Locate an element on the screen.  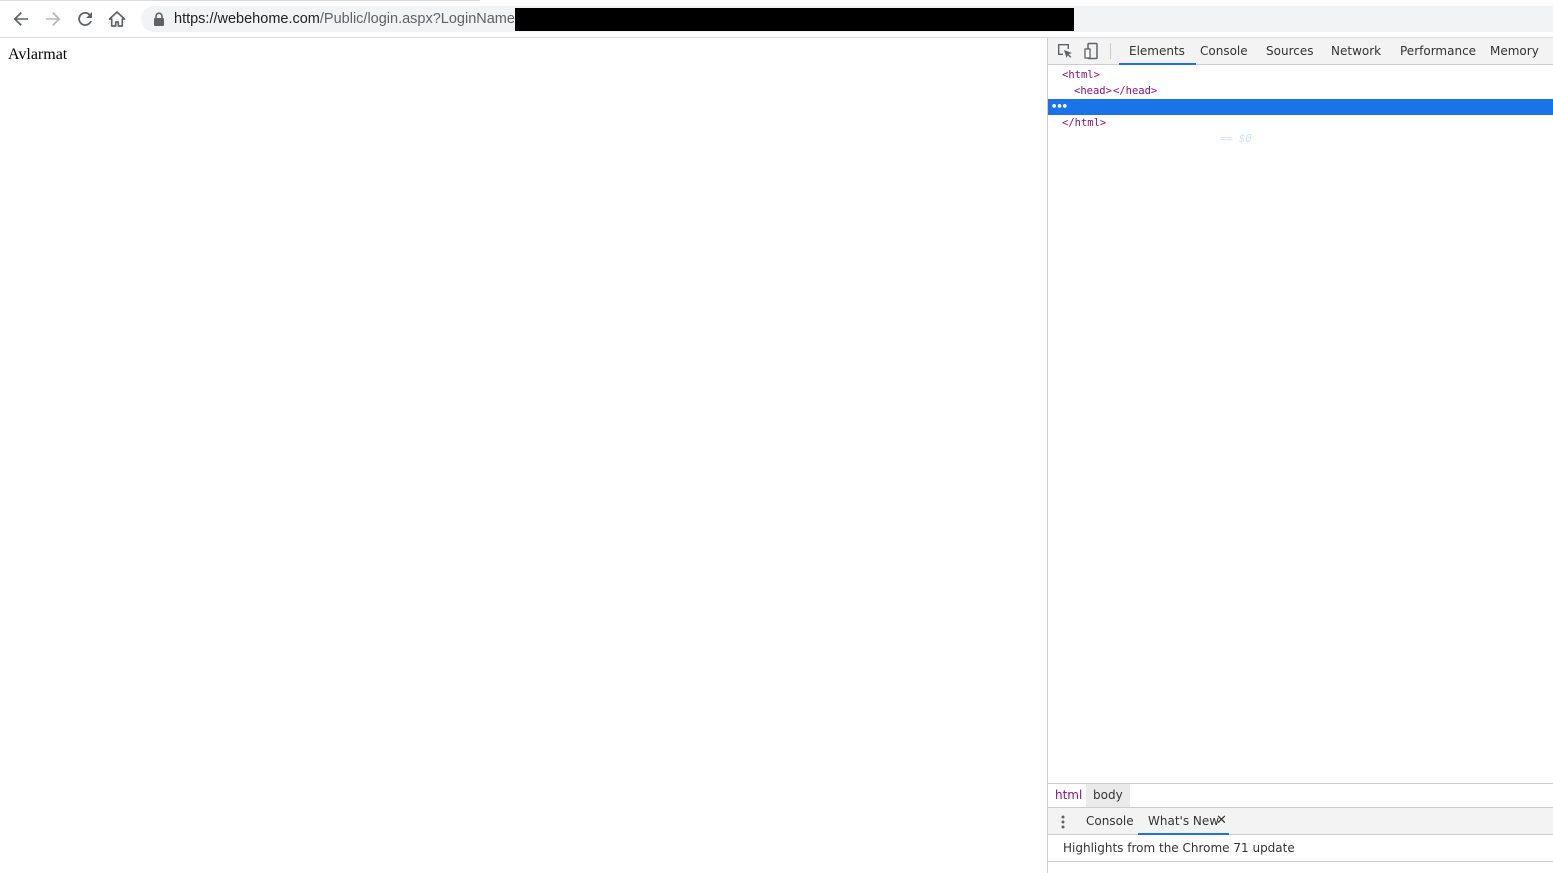
tab-console: Console is located at coordinates (1224, 51).